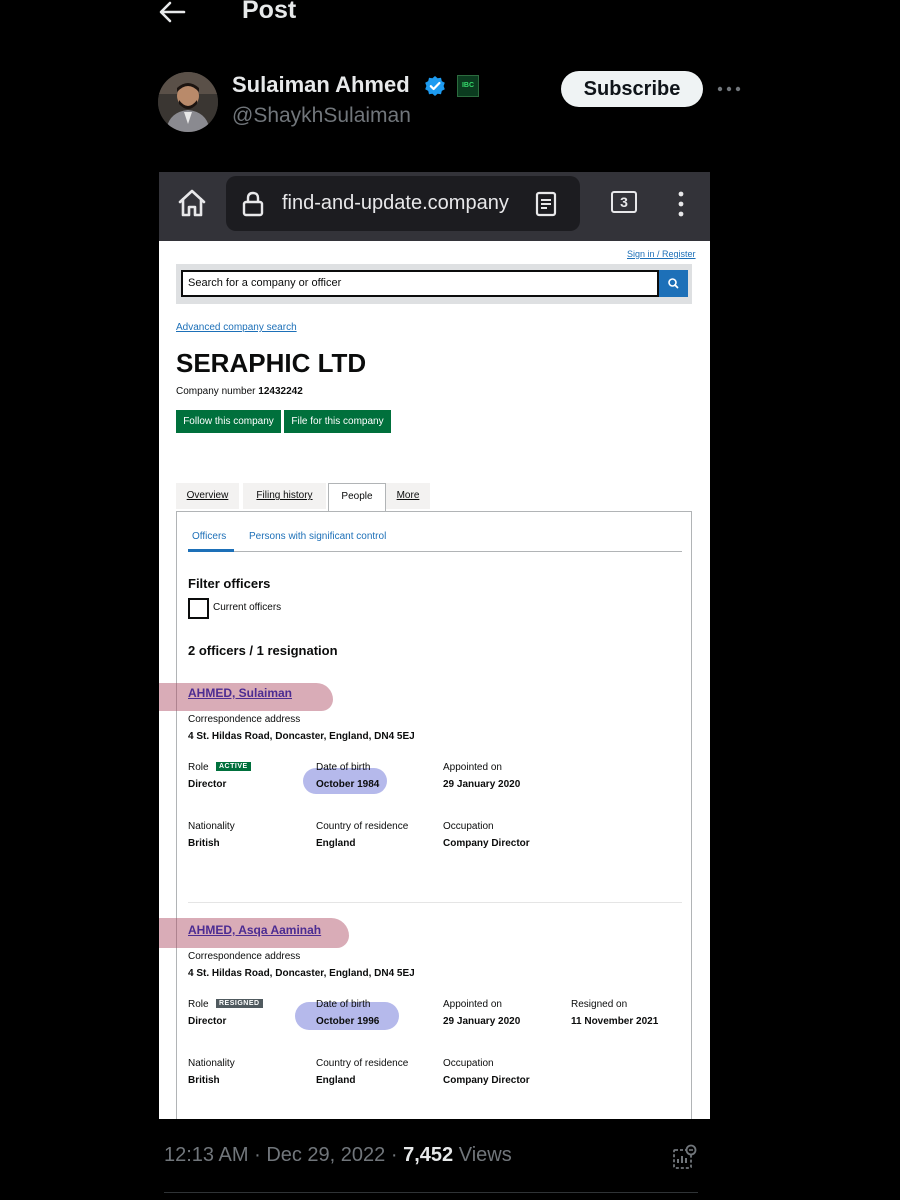  I want to click on url-text: find-and-update.company, so click(398, 203).